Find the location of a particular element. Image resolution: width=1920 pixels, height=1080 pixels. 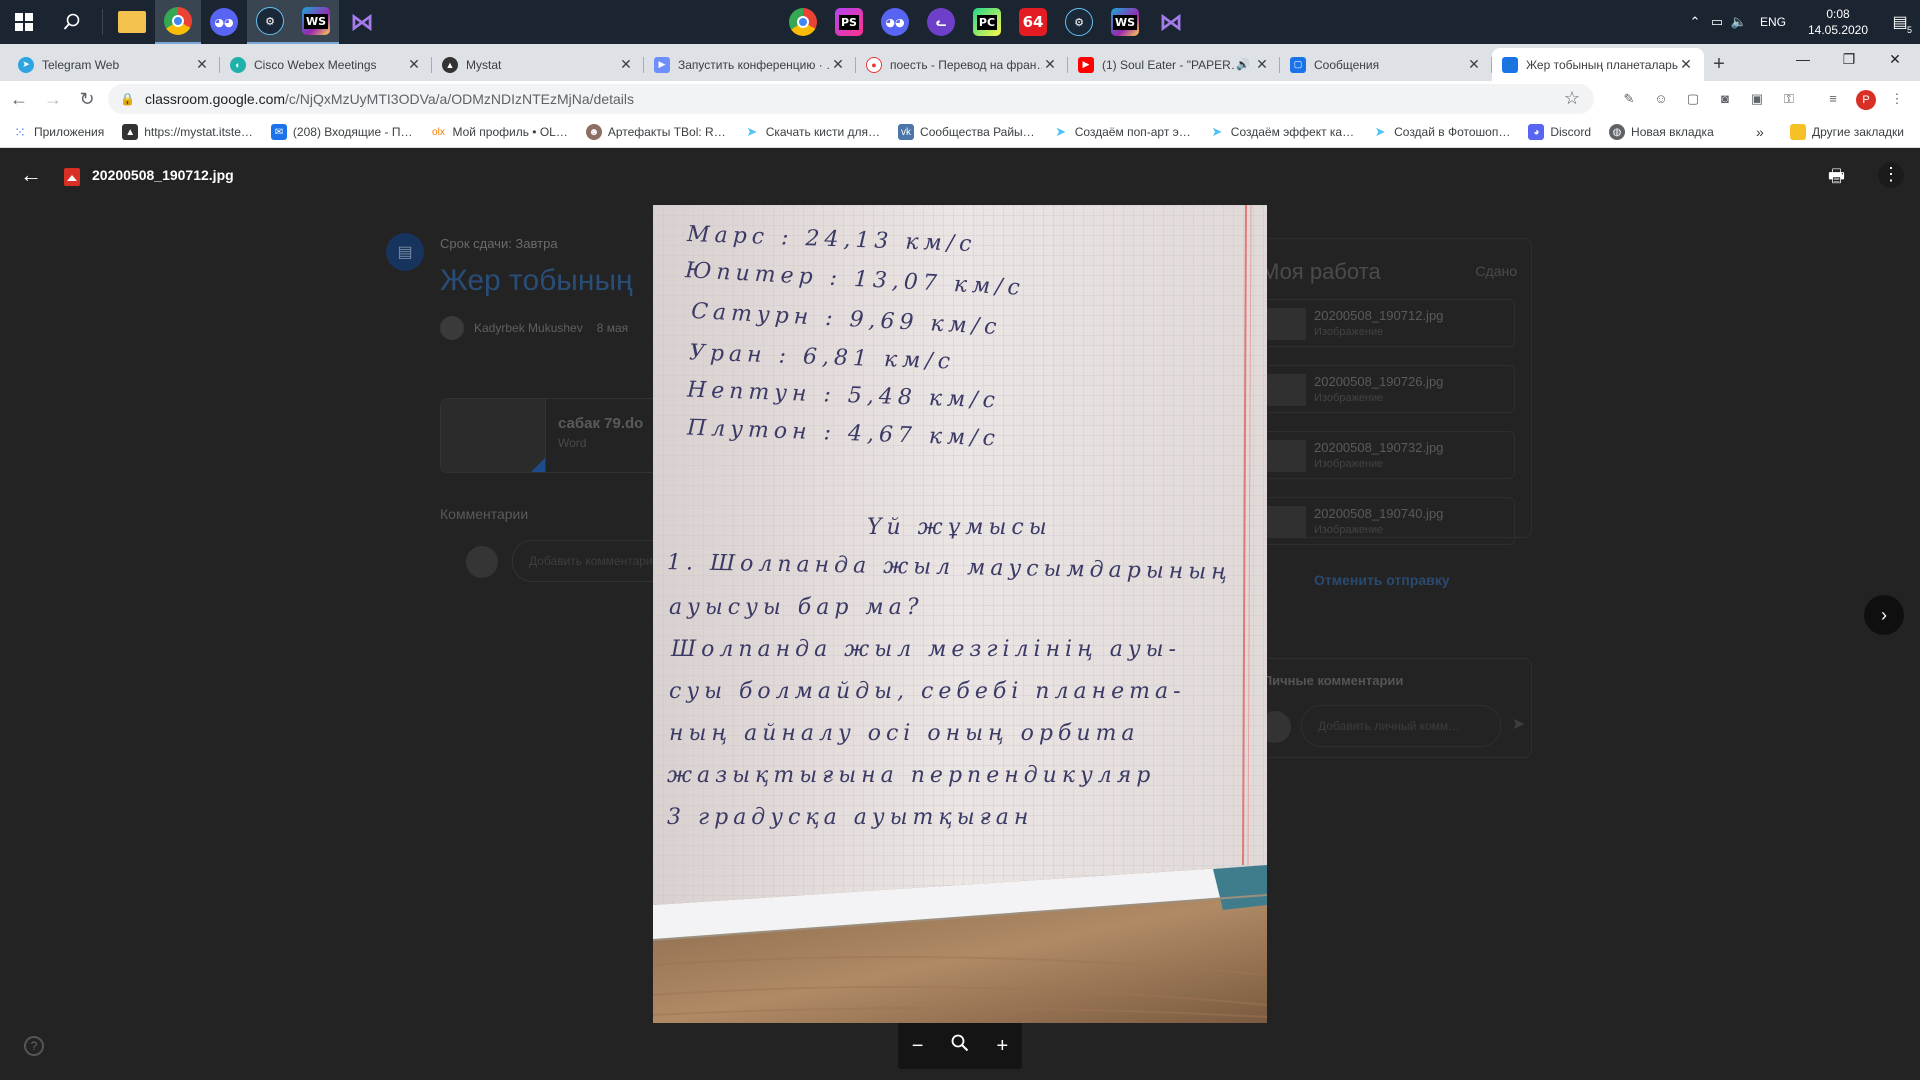

private-comments-heading: Личные комментарии is located at coordinates (1333, 680).